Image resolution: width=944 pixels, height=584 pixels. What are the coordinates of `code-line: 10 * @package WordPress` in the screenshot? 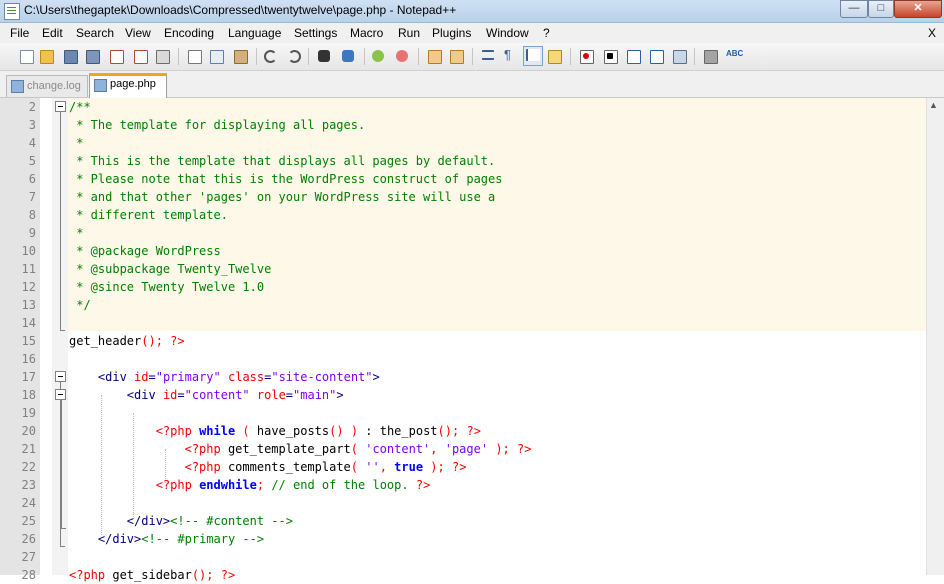 It's located at (463, 251).